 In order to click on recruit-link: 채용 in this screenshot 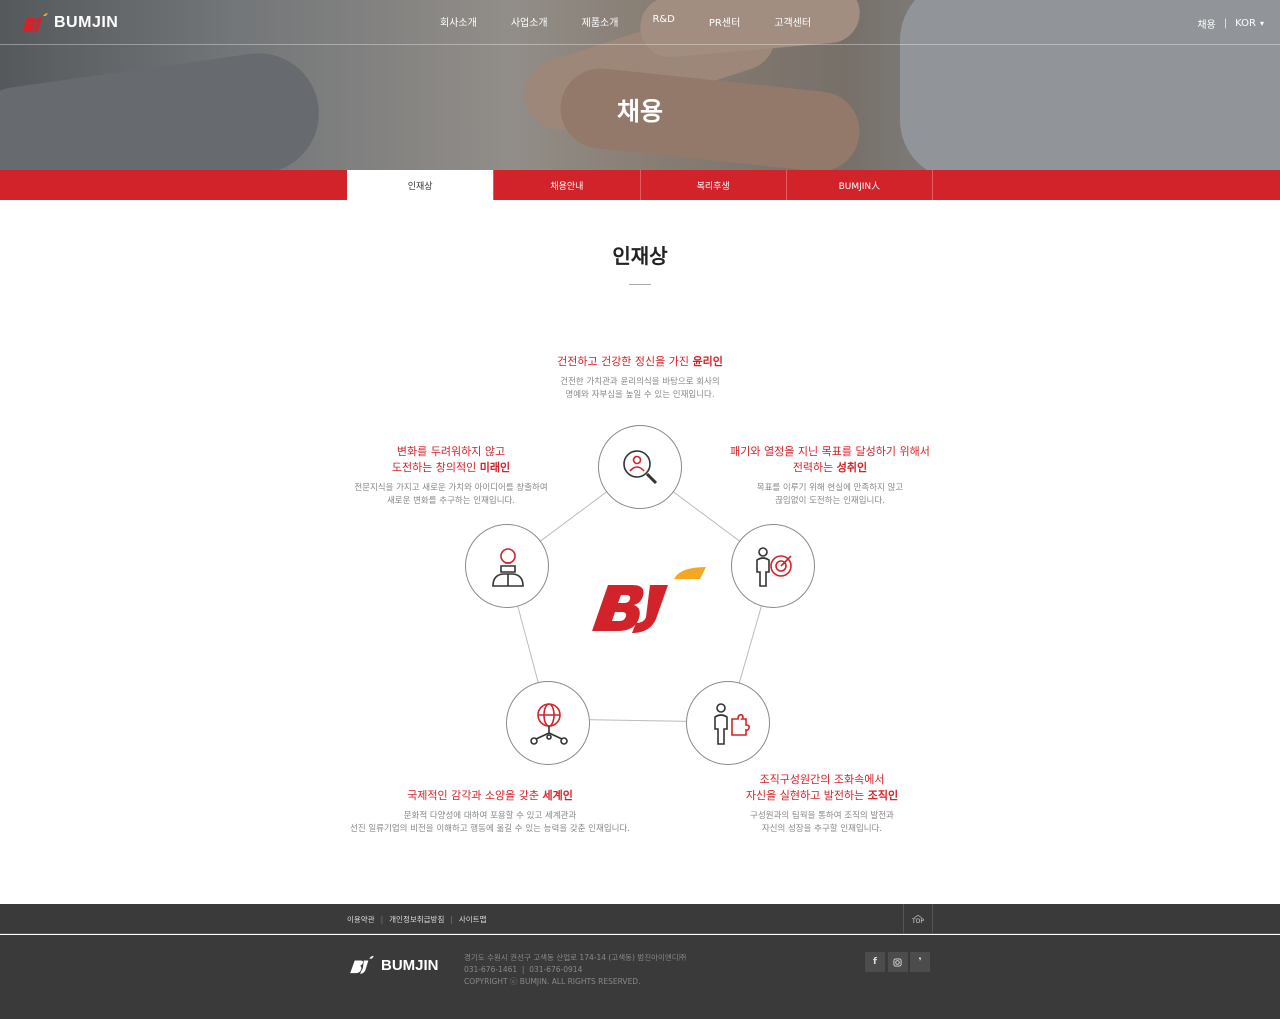, I will do `click(1206, 23)`.